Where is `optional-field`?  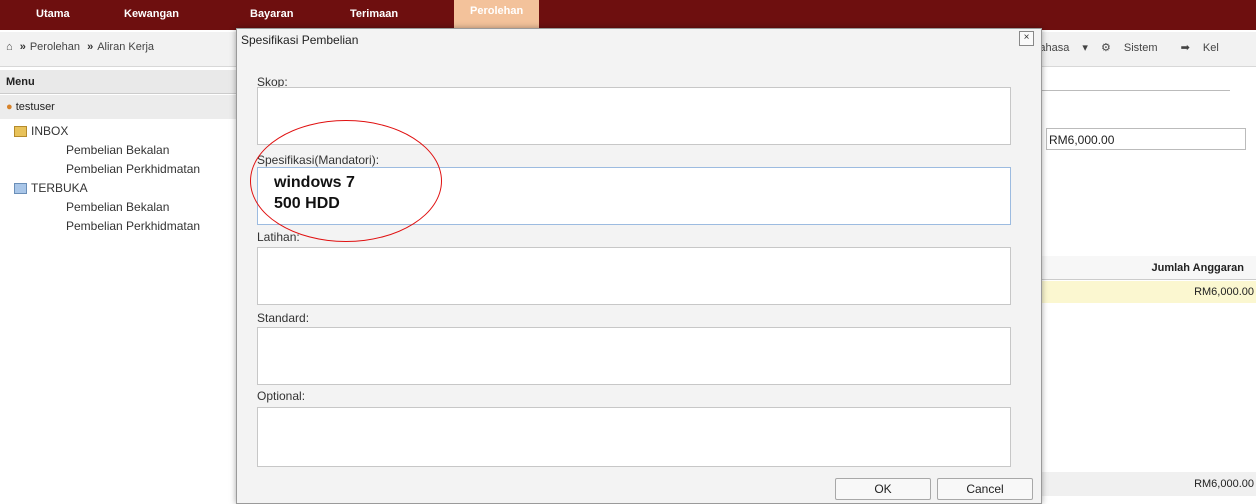 optional-field is located at coordinates (634, 437).